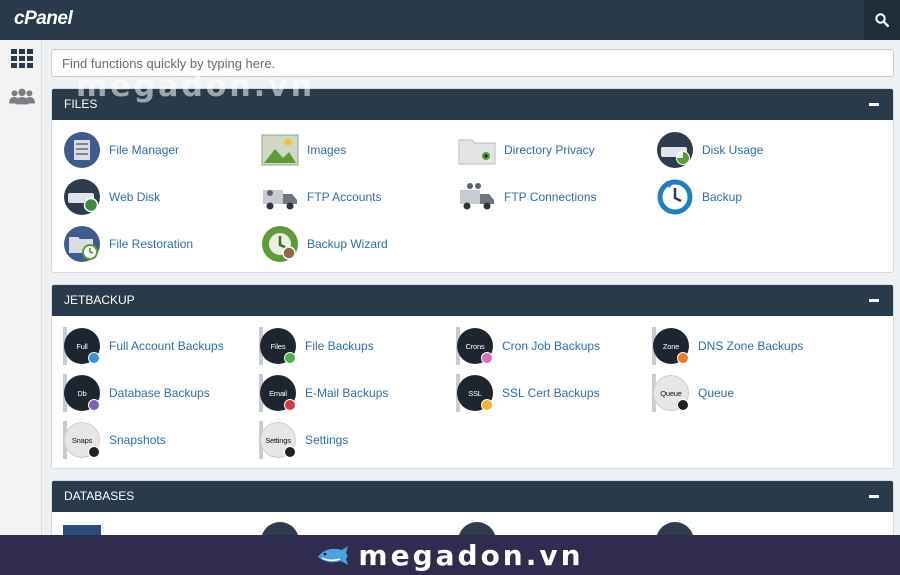  Describe the element at coordinates (166, 346) in the screenshot. I see `item-label: Full Account Backups` at that location.